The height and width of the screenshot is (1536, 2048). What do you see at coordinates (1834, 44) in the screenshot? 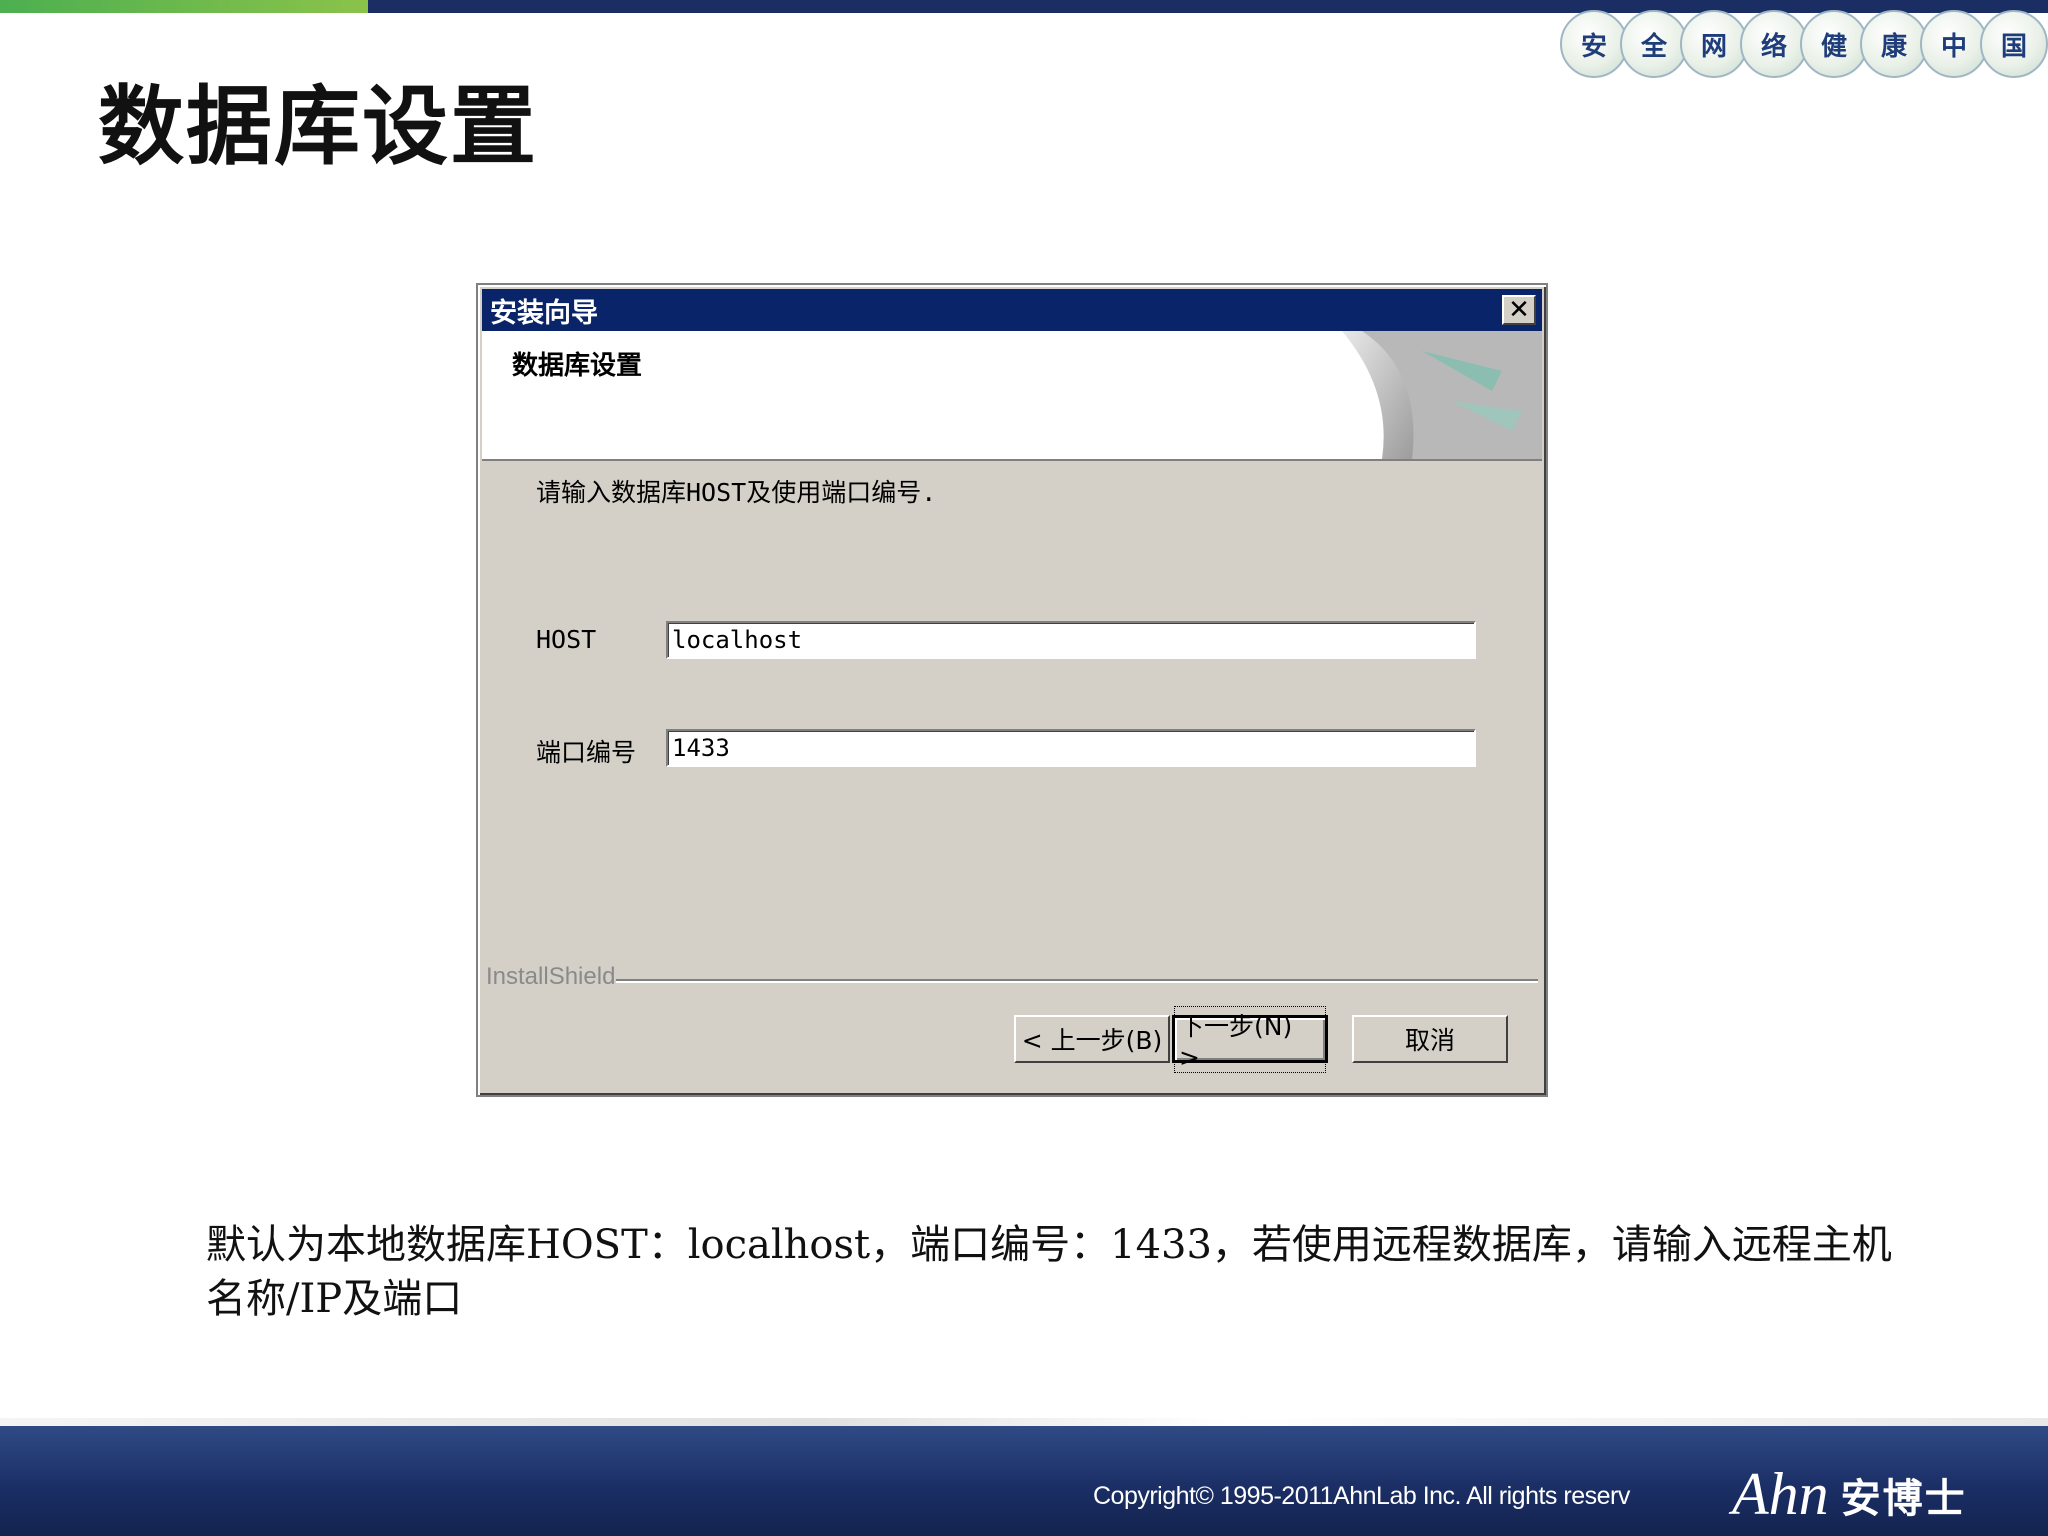
I see `slogan-char: 健` at bounding box center [1834, 44].